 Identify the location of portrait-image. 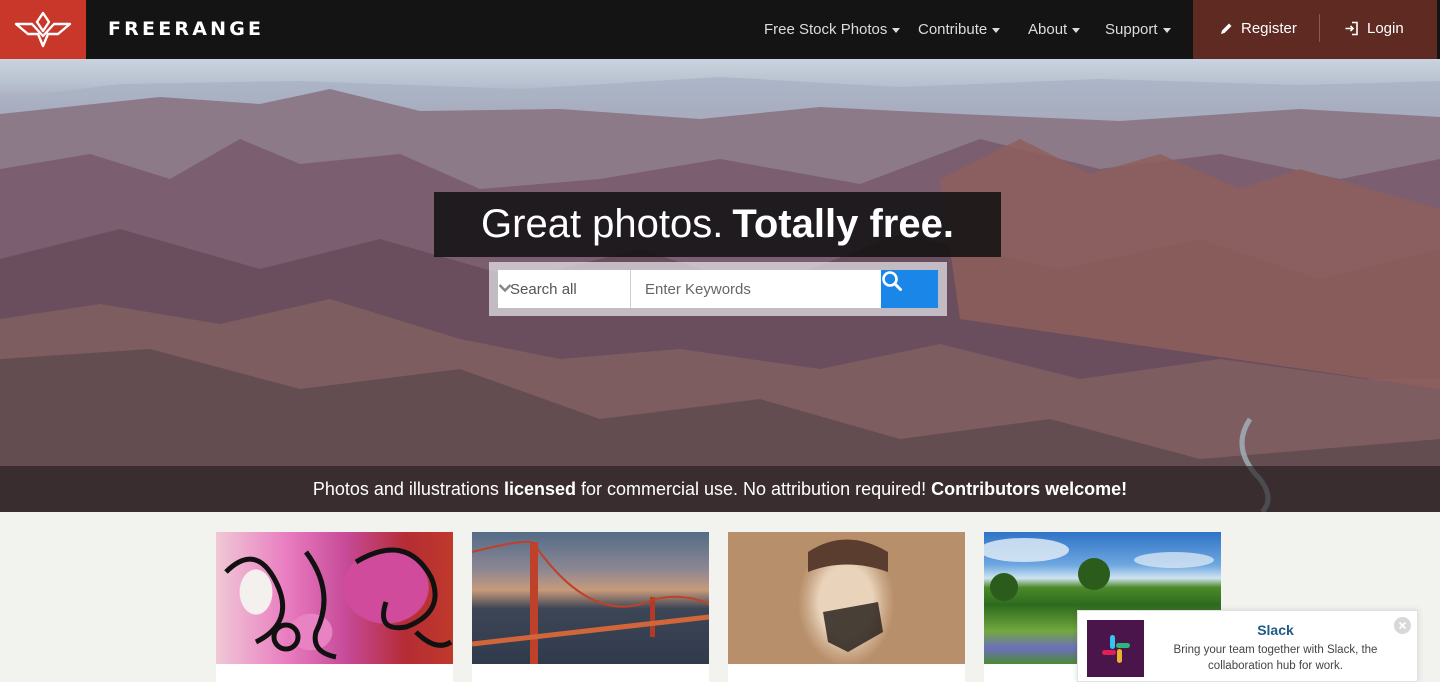
(848, 595).